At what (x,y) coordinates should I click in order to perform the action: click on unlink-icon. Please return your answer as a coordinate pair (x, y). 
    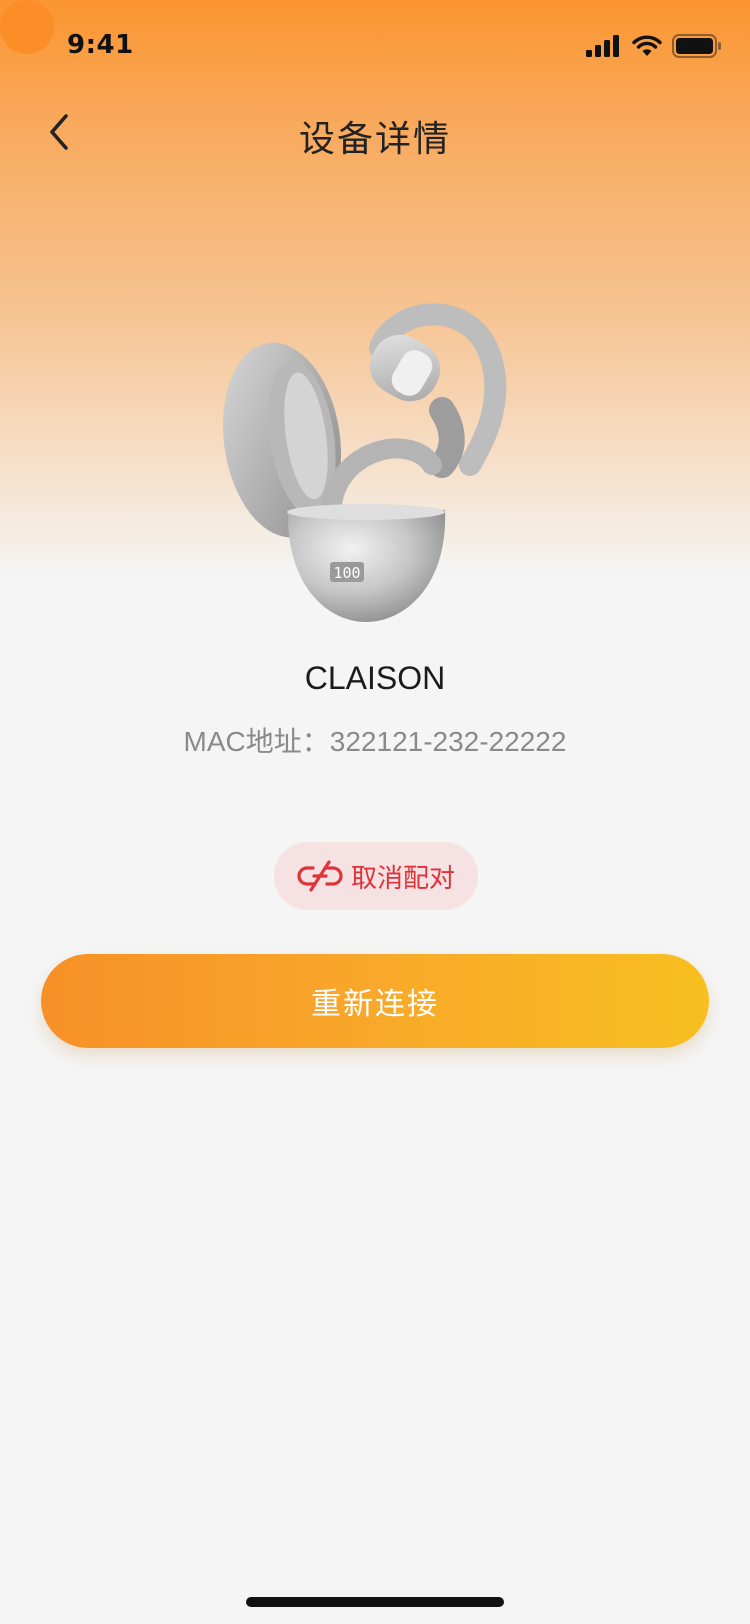
    Looking at the image, I should click on (320, 876).